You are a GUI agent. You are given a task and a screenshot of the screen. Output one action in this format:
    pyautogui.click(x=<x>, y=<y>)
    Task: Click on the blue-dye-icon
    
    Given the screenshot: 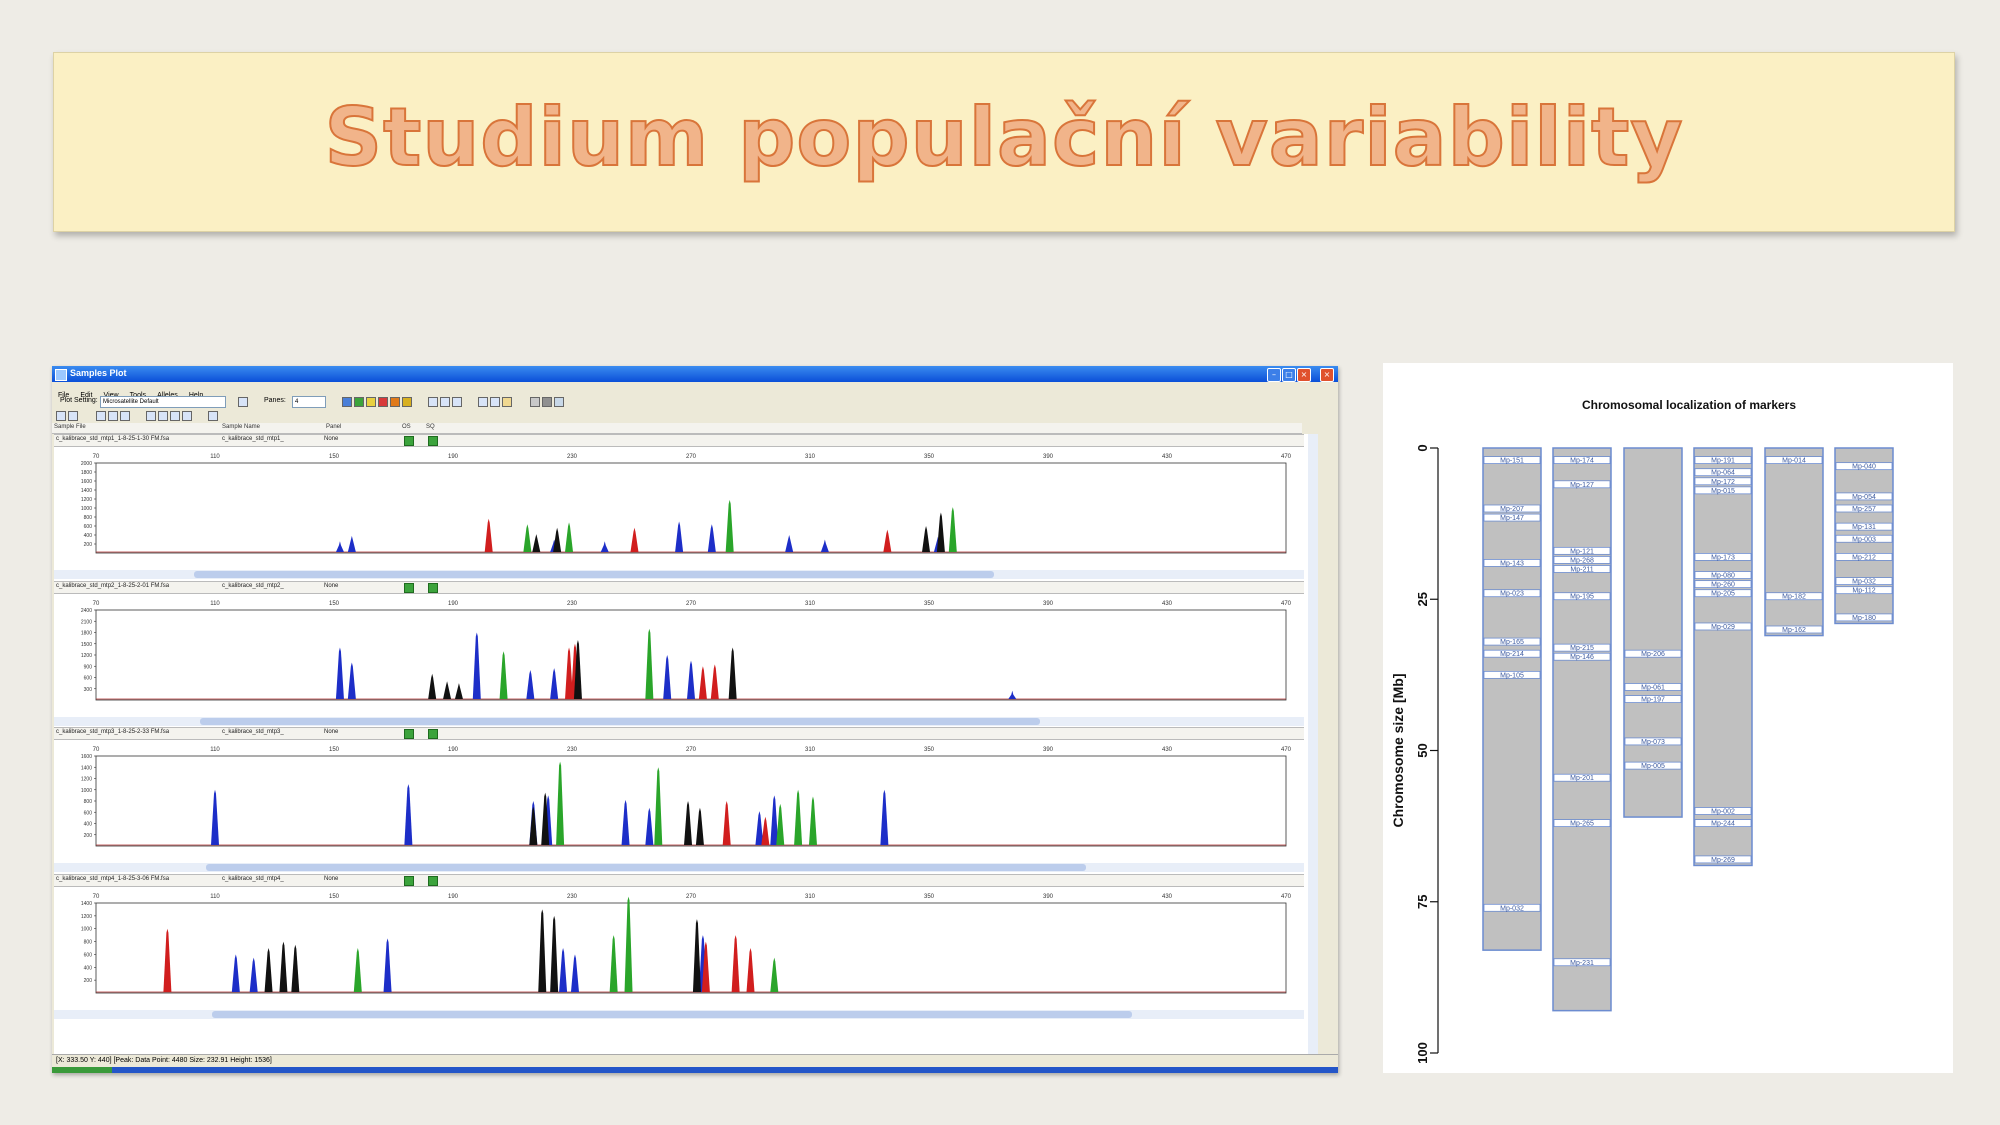 What is the action you would take?
    pyautogui.click(x=347, y=402)
    